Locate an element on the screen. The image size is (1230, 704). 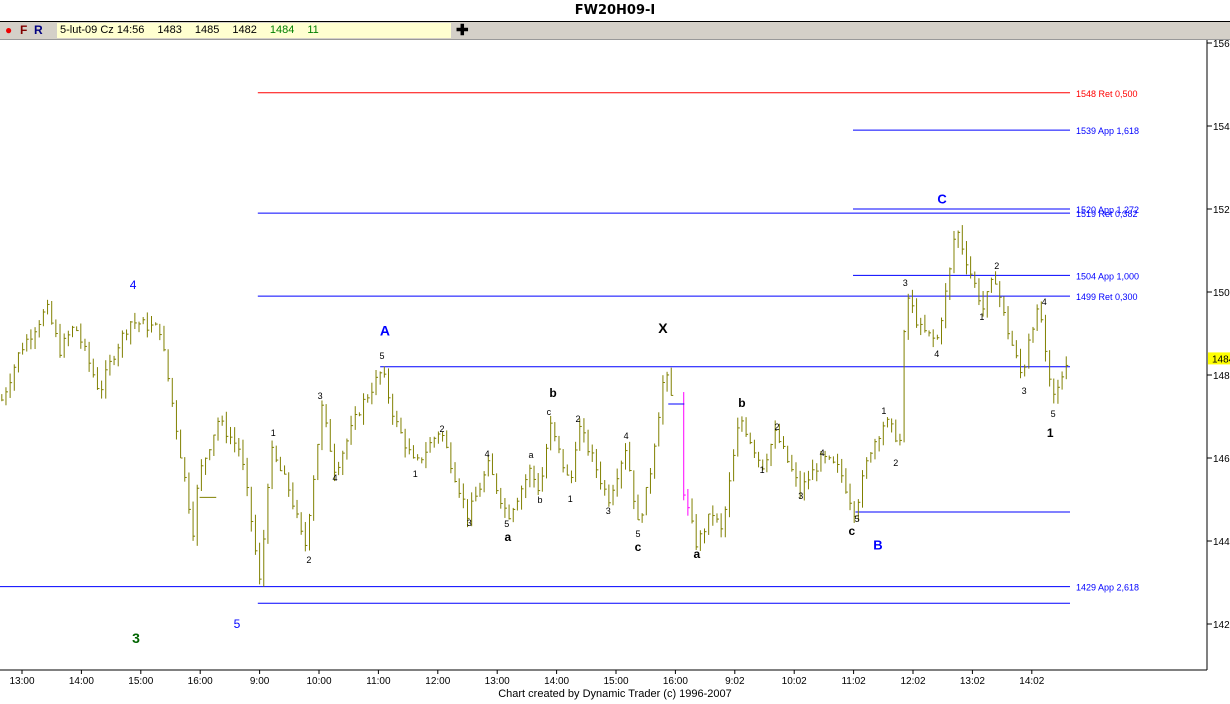
quote-high: 1485 is located at coordinates (207, 30).